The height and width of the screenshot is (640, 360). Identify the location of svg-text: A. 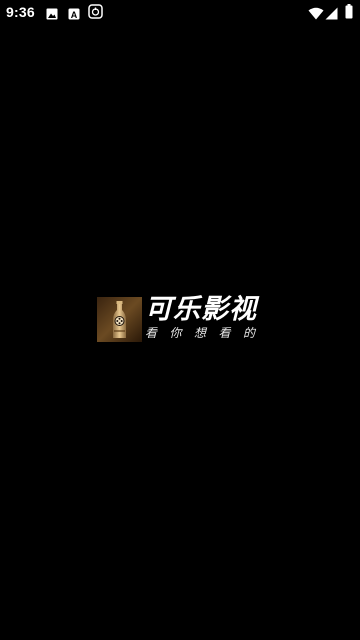
(74, 15).